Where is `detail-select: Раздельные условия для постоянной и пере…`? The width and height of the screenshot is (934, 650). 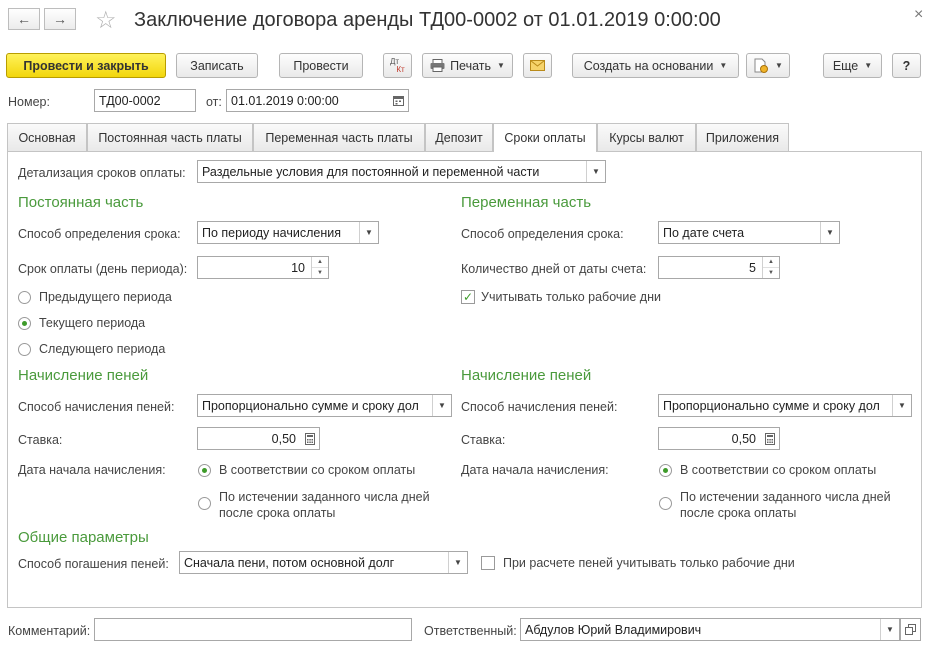
detail-select: Раздельные условия для постоянной и пере… is located at coordinates (401, 171).